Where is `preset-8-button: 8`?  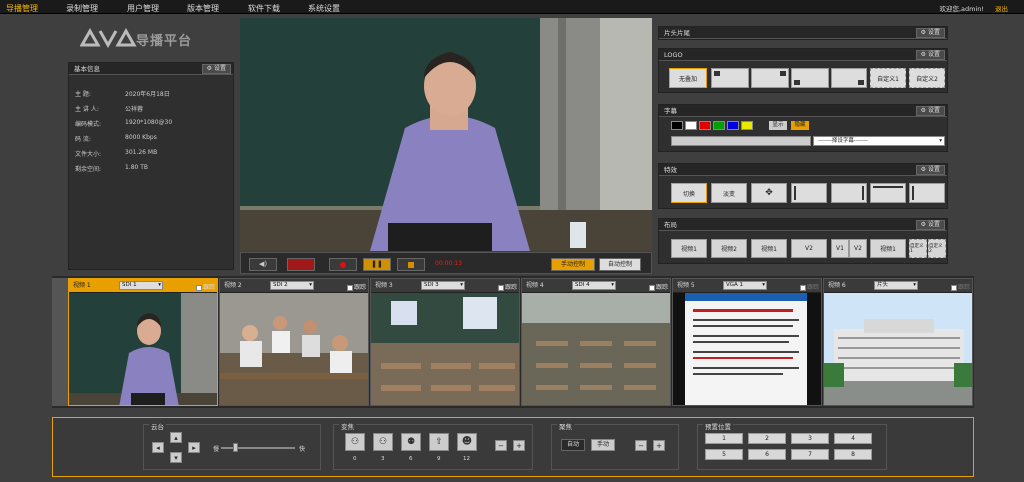 preset-8-button: 8 is located at coordinates (853, 454).